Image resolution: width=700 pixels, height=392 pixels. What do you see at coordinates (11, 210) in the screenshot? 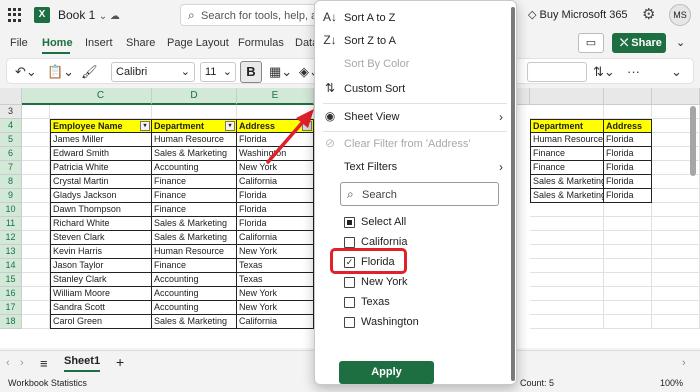
I see `row-header: 10` at bounding box center [11, 210].